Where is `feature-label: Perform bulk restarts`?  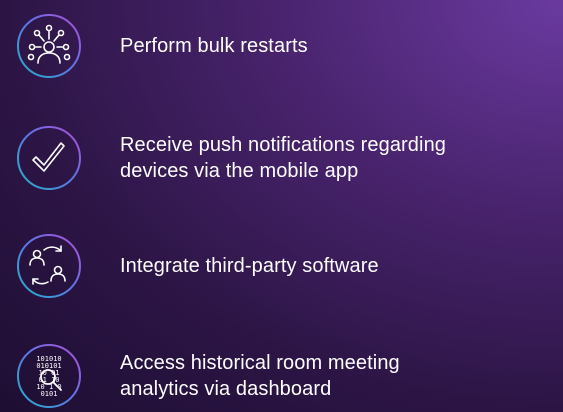
feature-label: Perform bulk restarts is located at coordinates (214, 46).